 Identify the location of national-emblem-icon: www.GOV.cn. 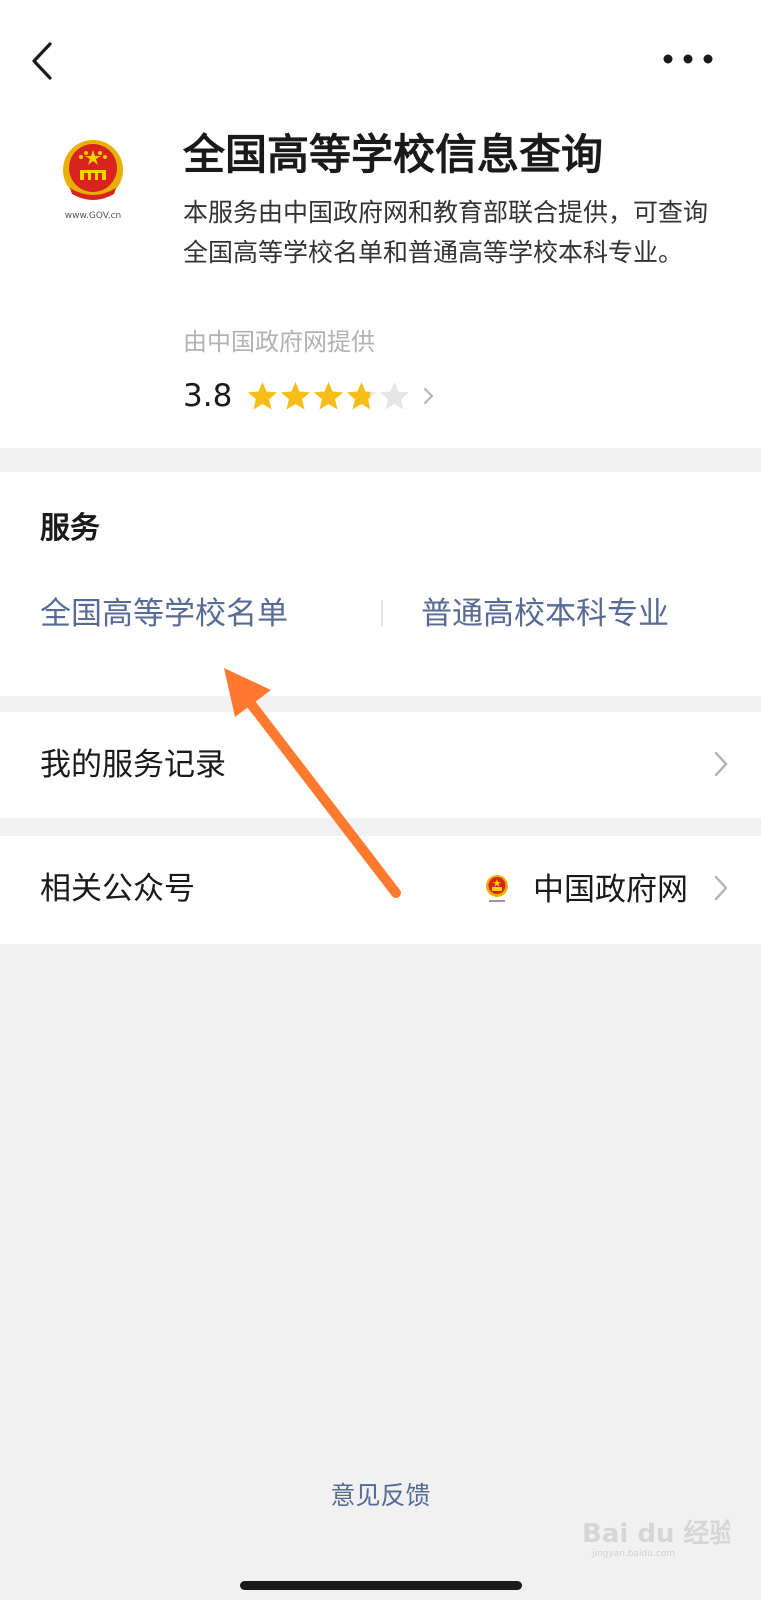
(93, 180).